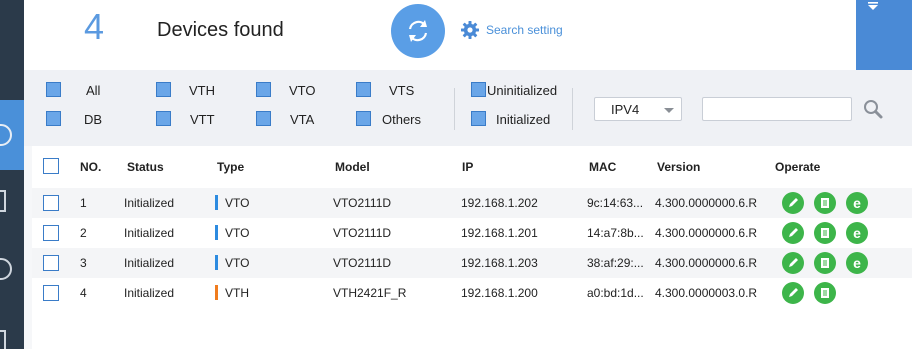 The height and width of the screenshot is (349, 912). I want to click on chevron-down-icon, so click(669, 110).